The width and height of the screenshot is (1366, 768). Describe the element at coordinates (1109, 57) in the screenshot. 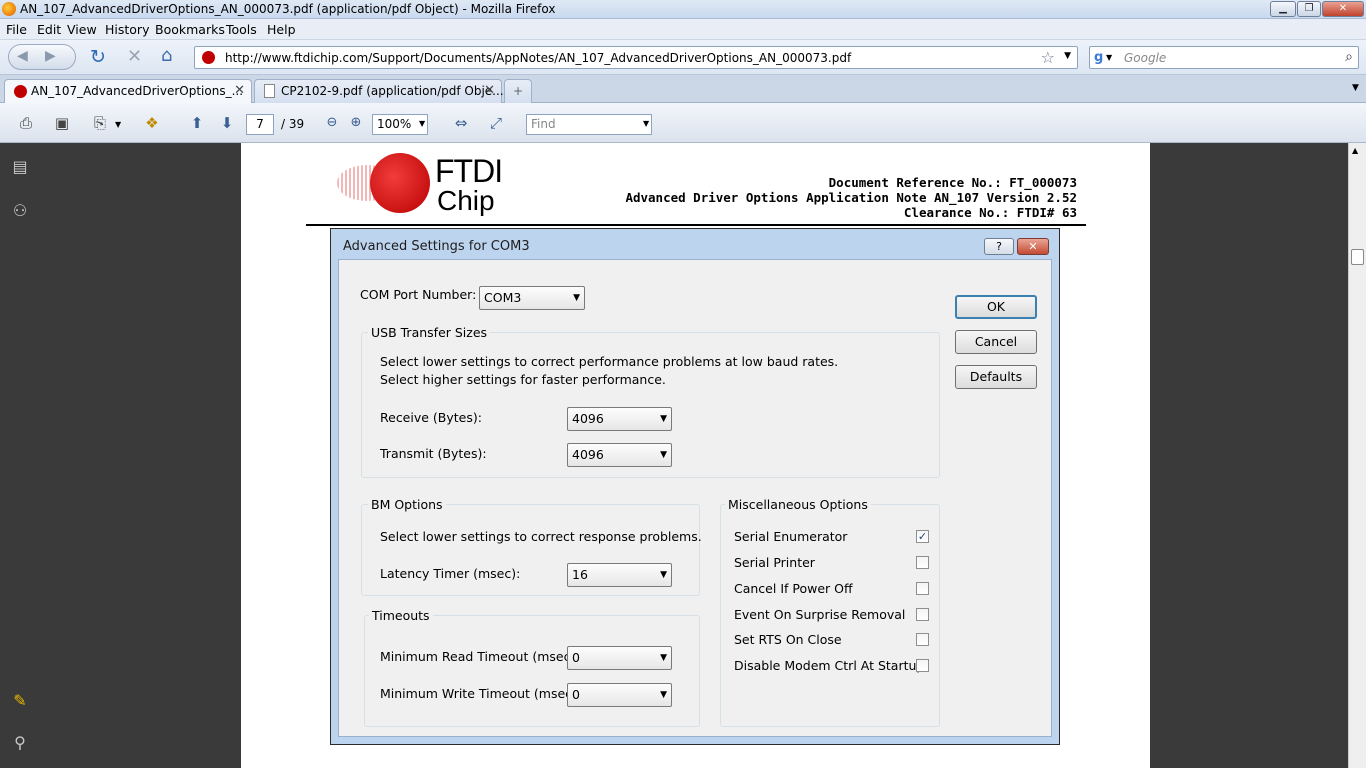

I see `search-engine-dropdown-icon: ▼` at that location.